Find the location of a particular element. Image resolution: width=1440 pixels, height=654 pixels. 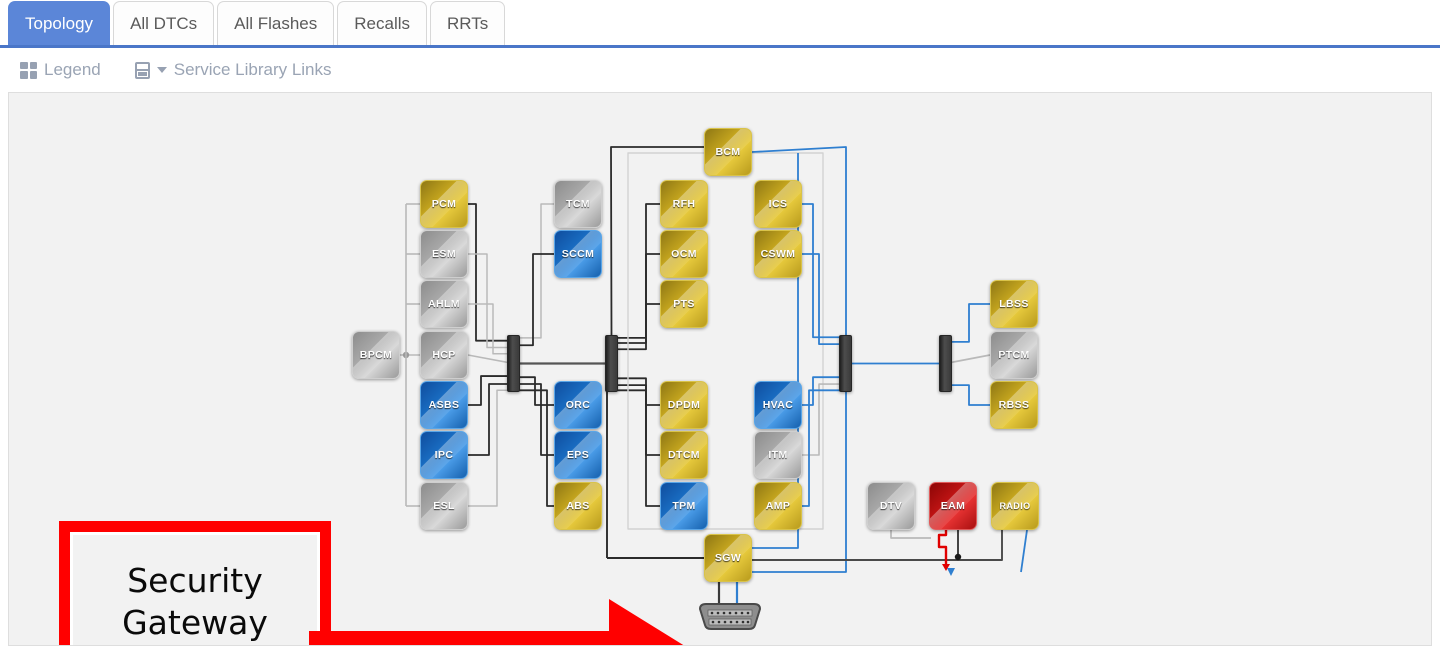

tab-rrts: RRTs is located at coordinates (468, 23).